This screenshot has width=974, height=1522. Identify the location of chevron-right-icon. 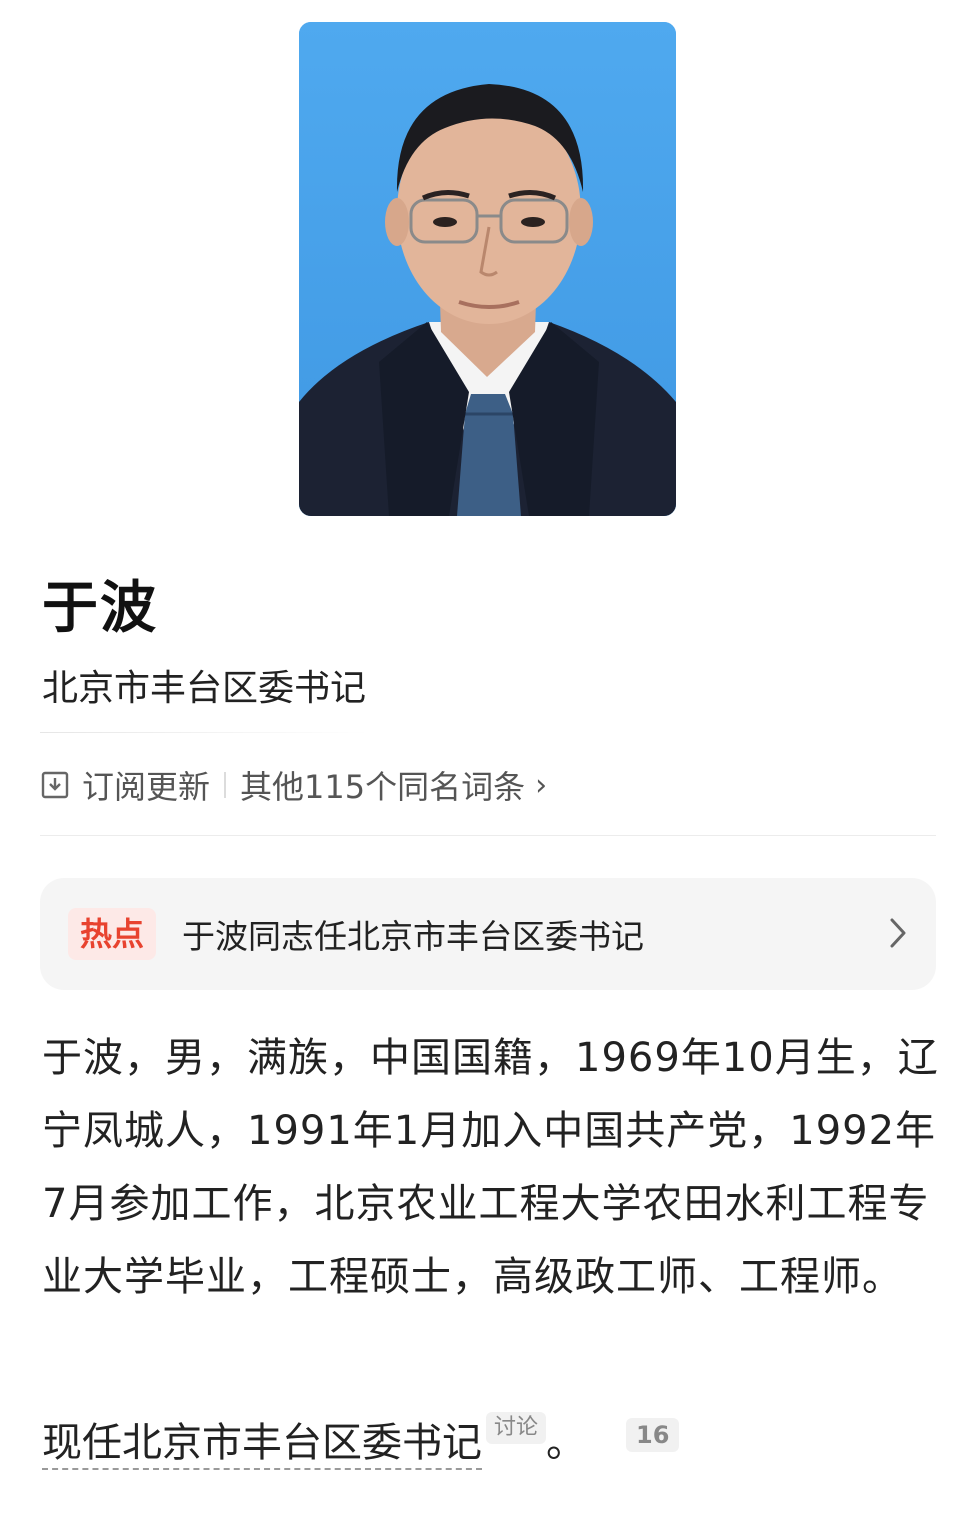
(898, 933).